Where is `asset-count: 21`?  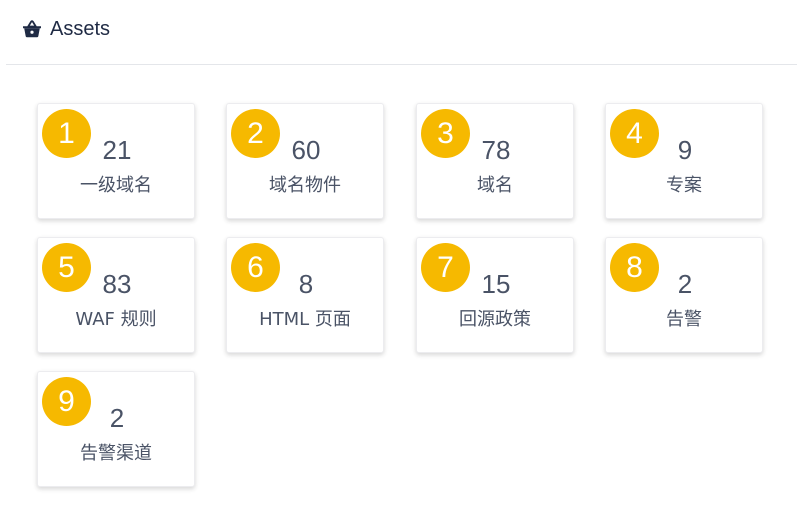 asset-count: 21 is located at coordinates (117, 150).